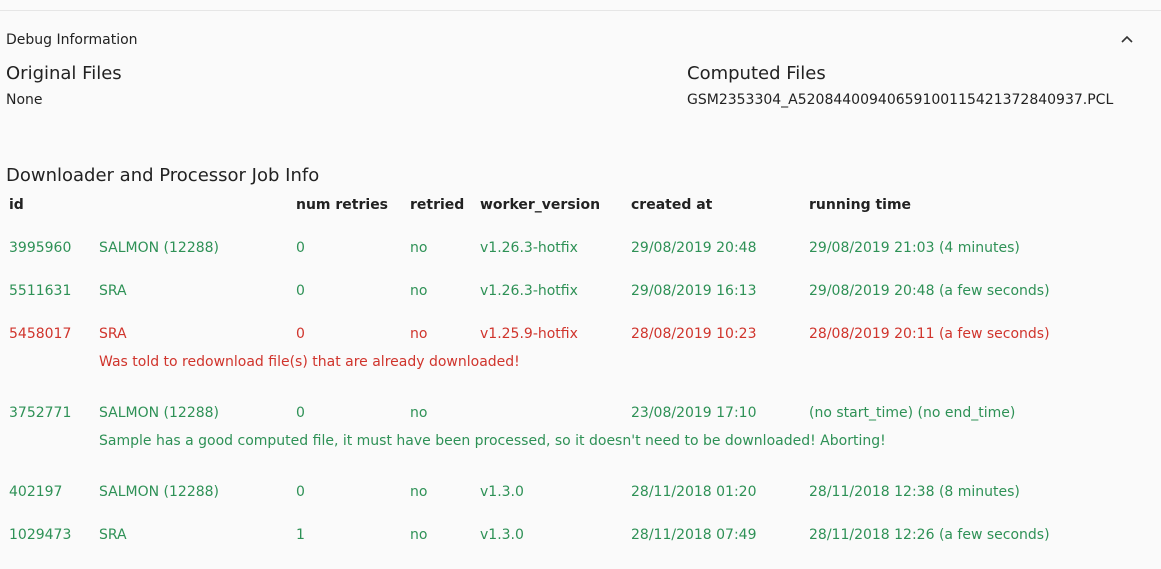 The width and height of the screenshot is (1161, 569). What do you see at coordinates (694, 248) in the screenshot?
I see `created-at: 29/08/2019 20:48` at bounding box center [694, 248].